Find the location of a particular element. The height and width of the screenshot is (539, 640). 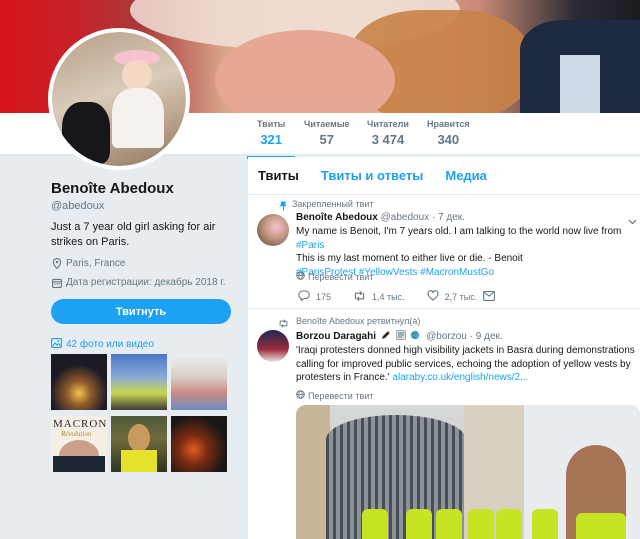

profile-location-text: Paris, France is located at coordinates (96, 263).